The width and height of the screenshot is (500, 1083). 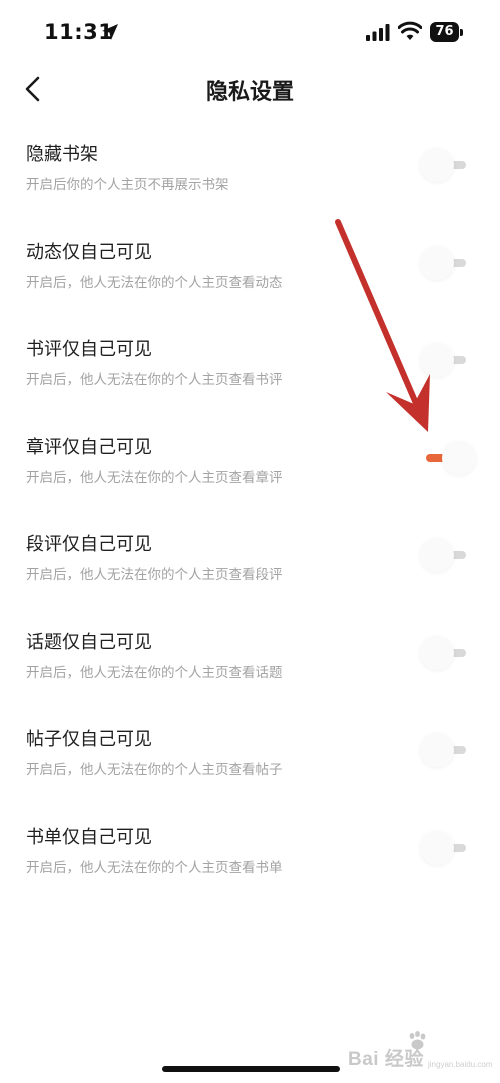 What do you see at coordinates (154, 380) in the screenshot?
I see `setting-description: 开启后，他人无法在你的个人主页查看书评` at bounding box center [154, 380].